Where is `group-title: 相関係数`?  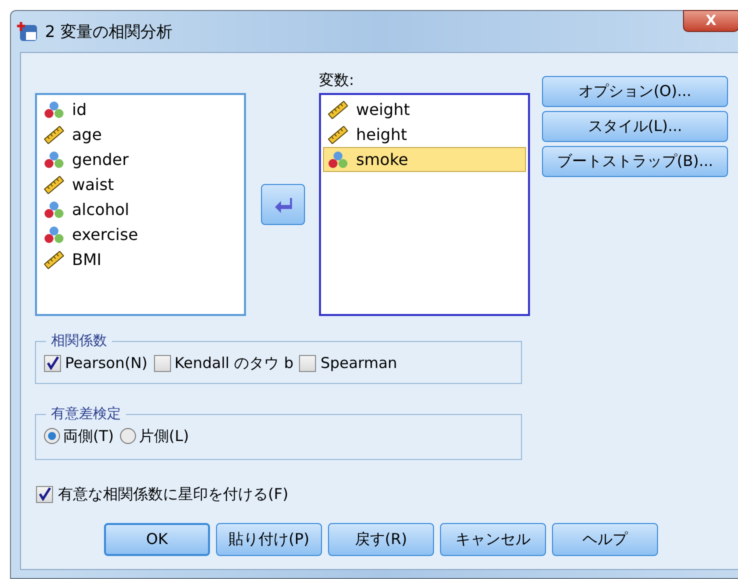
group-title: 相関係数 is located at coordinates (79, 341).